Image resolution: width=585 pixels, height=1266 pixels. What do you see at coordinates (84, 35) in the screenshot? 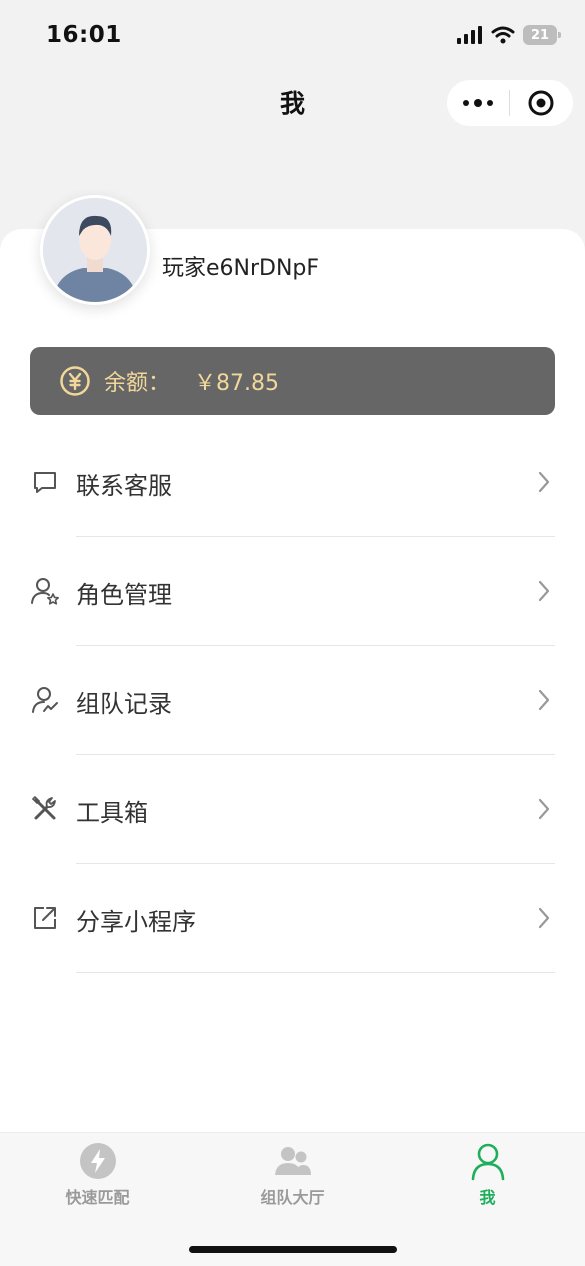
I see `status-time: 16:01` at bounding box center [84, 35].